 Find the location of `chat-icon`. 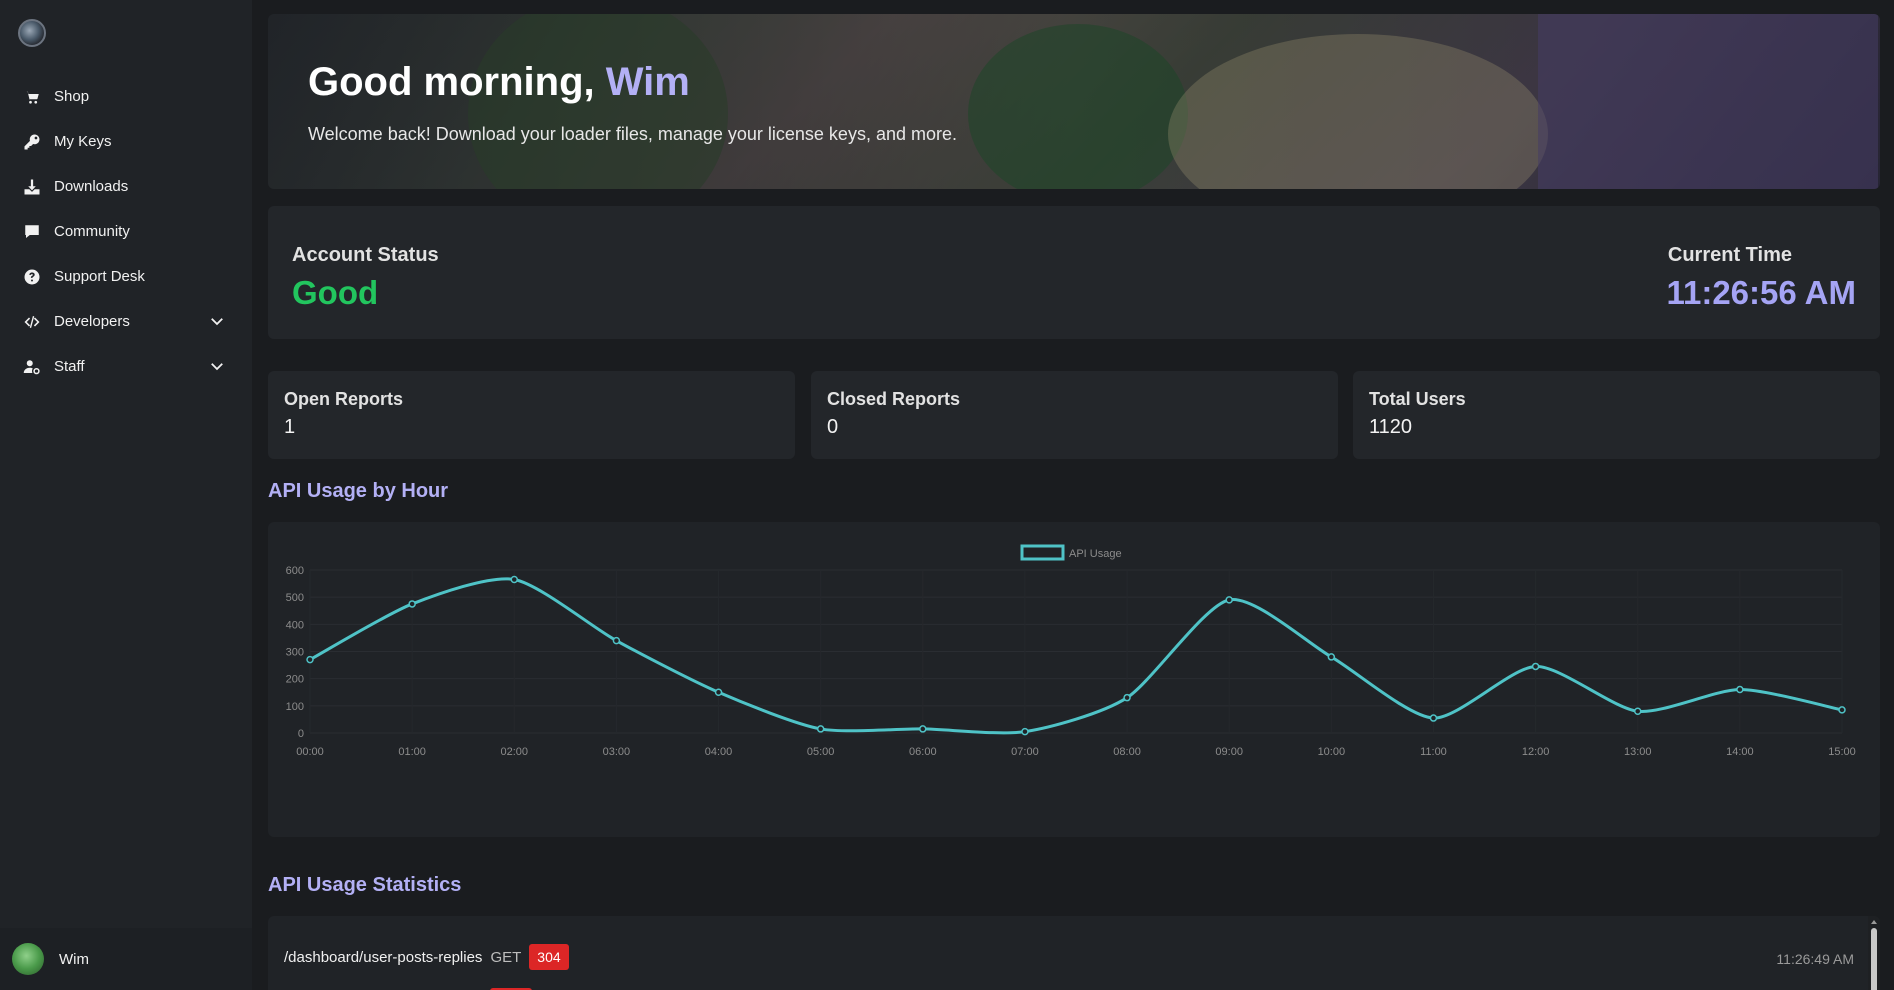

chat-icon is located at coordinates (32, 232).